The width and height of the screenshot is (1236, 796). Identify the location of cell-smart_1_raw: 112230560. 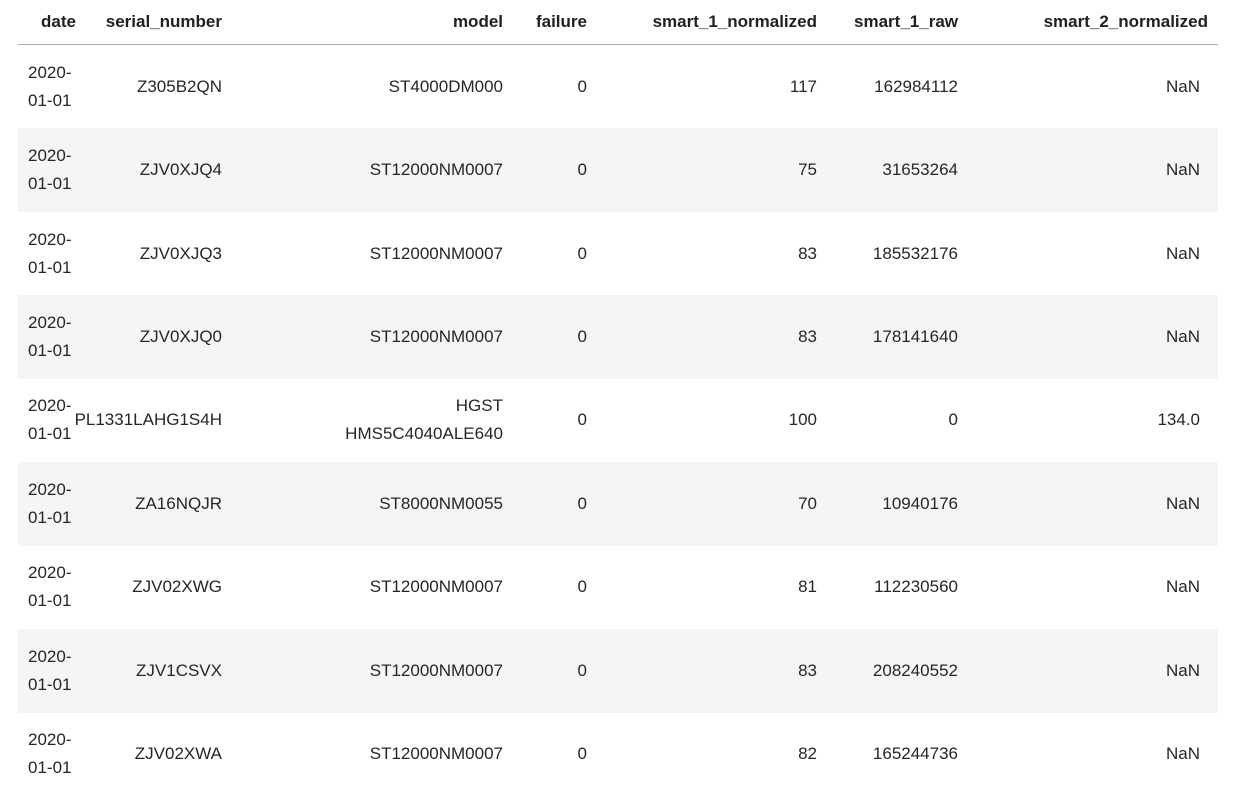
(916, 587).